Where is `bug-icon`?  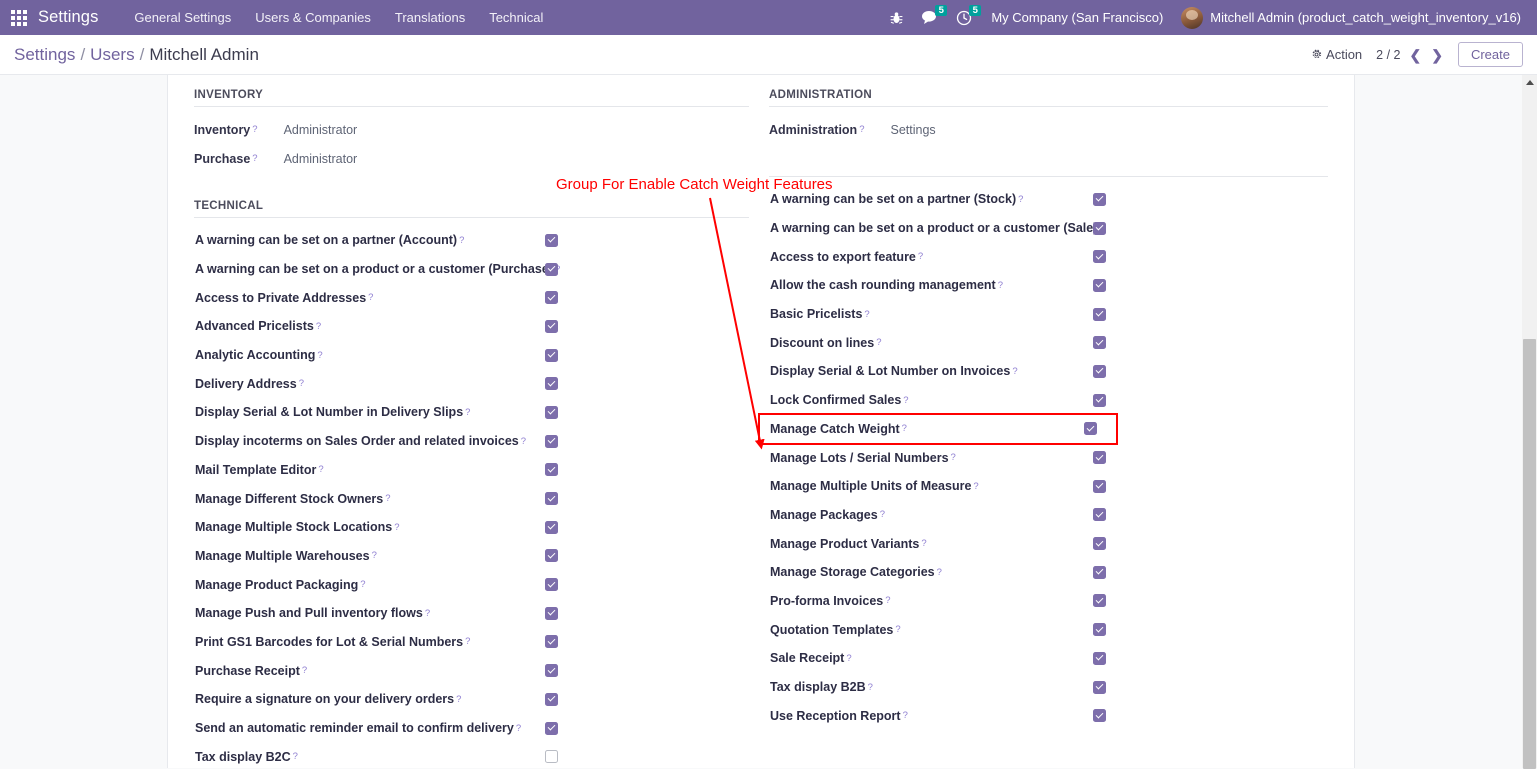
bug-icon is located at coordinates (896, 18).